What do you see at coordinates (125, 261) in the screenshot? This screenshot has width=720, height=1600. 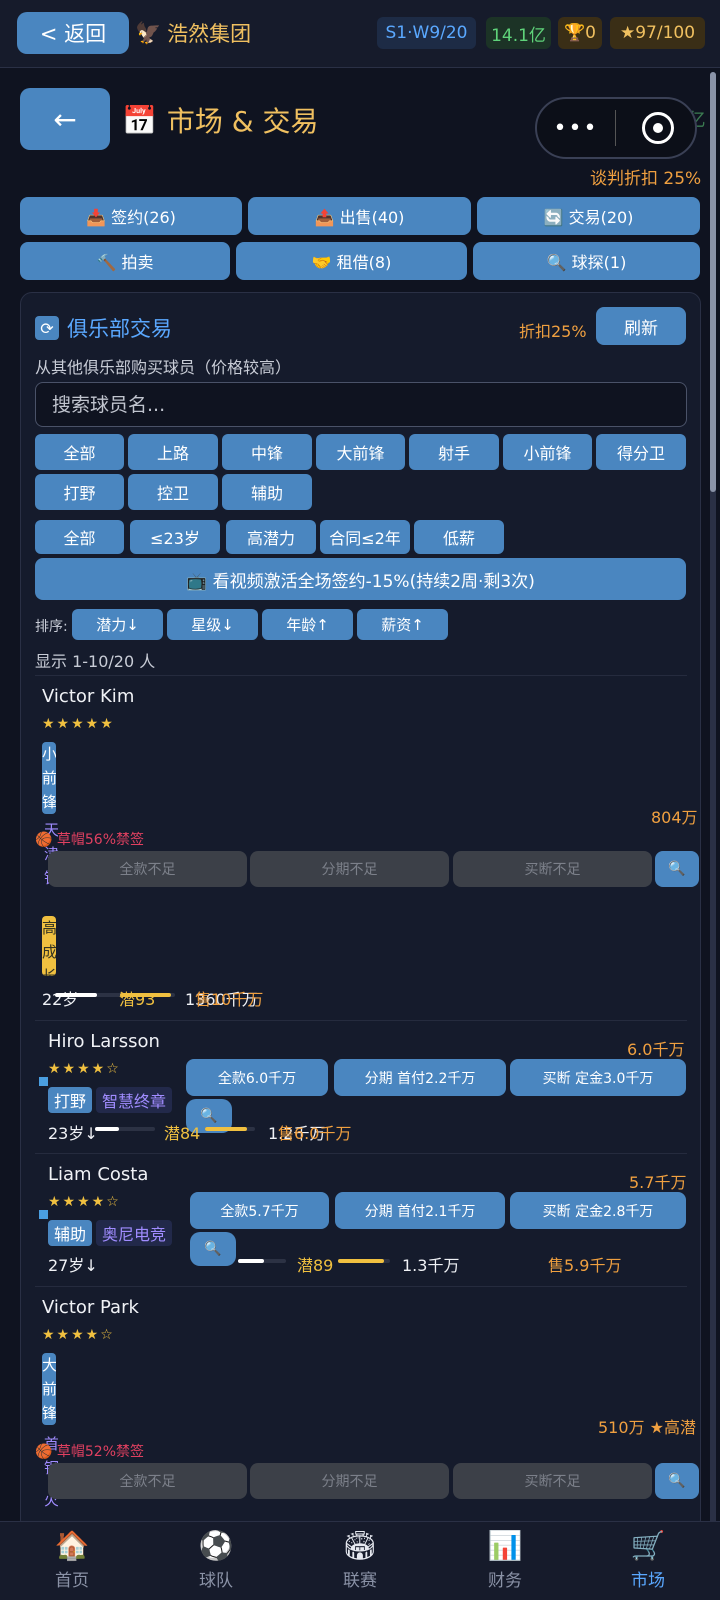 I see `tab-auction: 🔨 拍卖` at bounding box center [125, 261].